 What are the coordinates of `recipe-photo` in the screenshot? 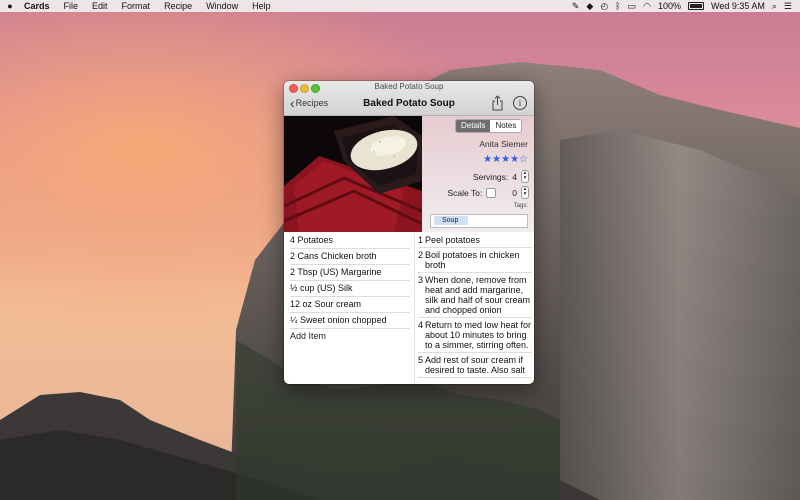 It's located at (353, 174).